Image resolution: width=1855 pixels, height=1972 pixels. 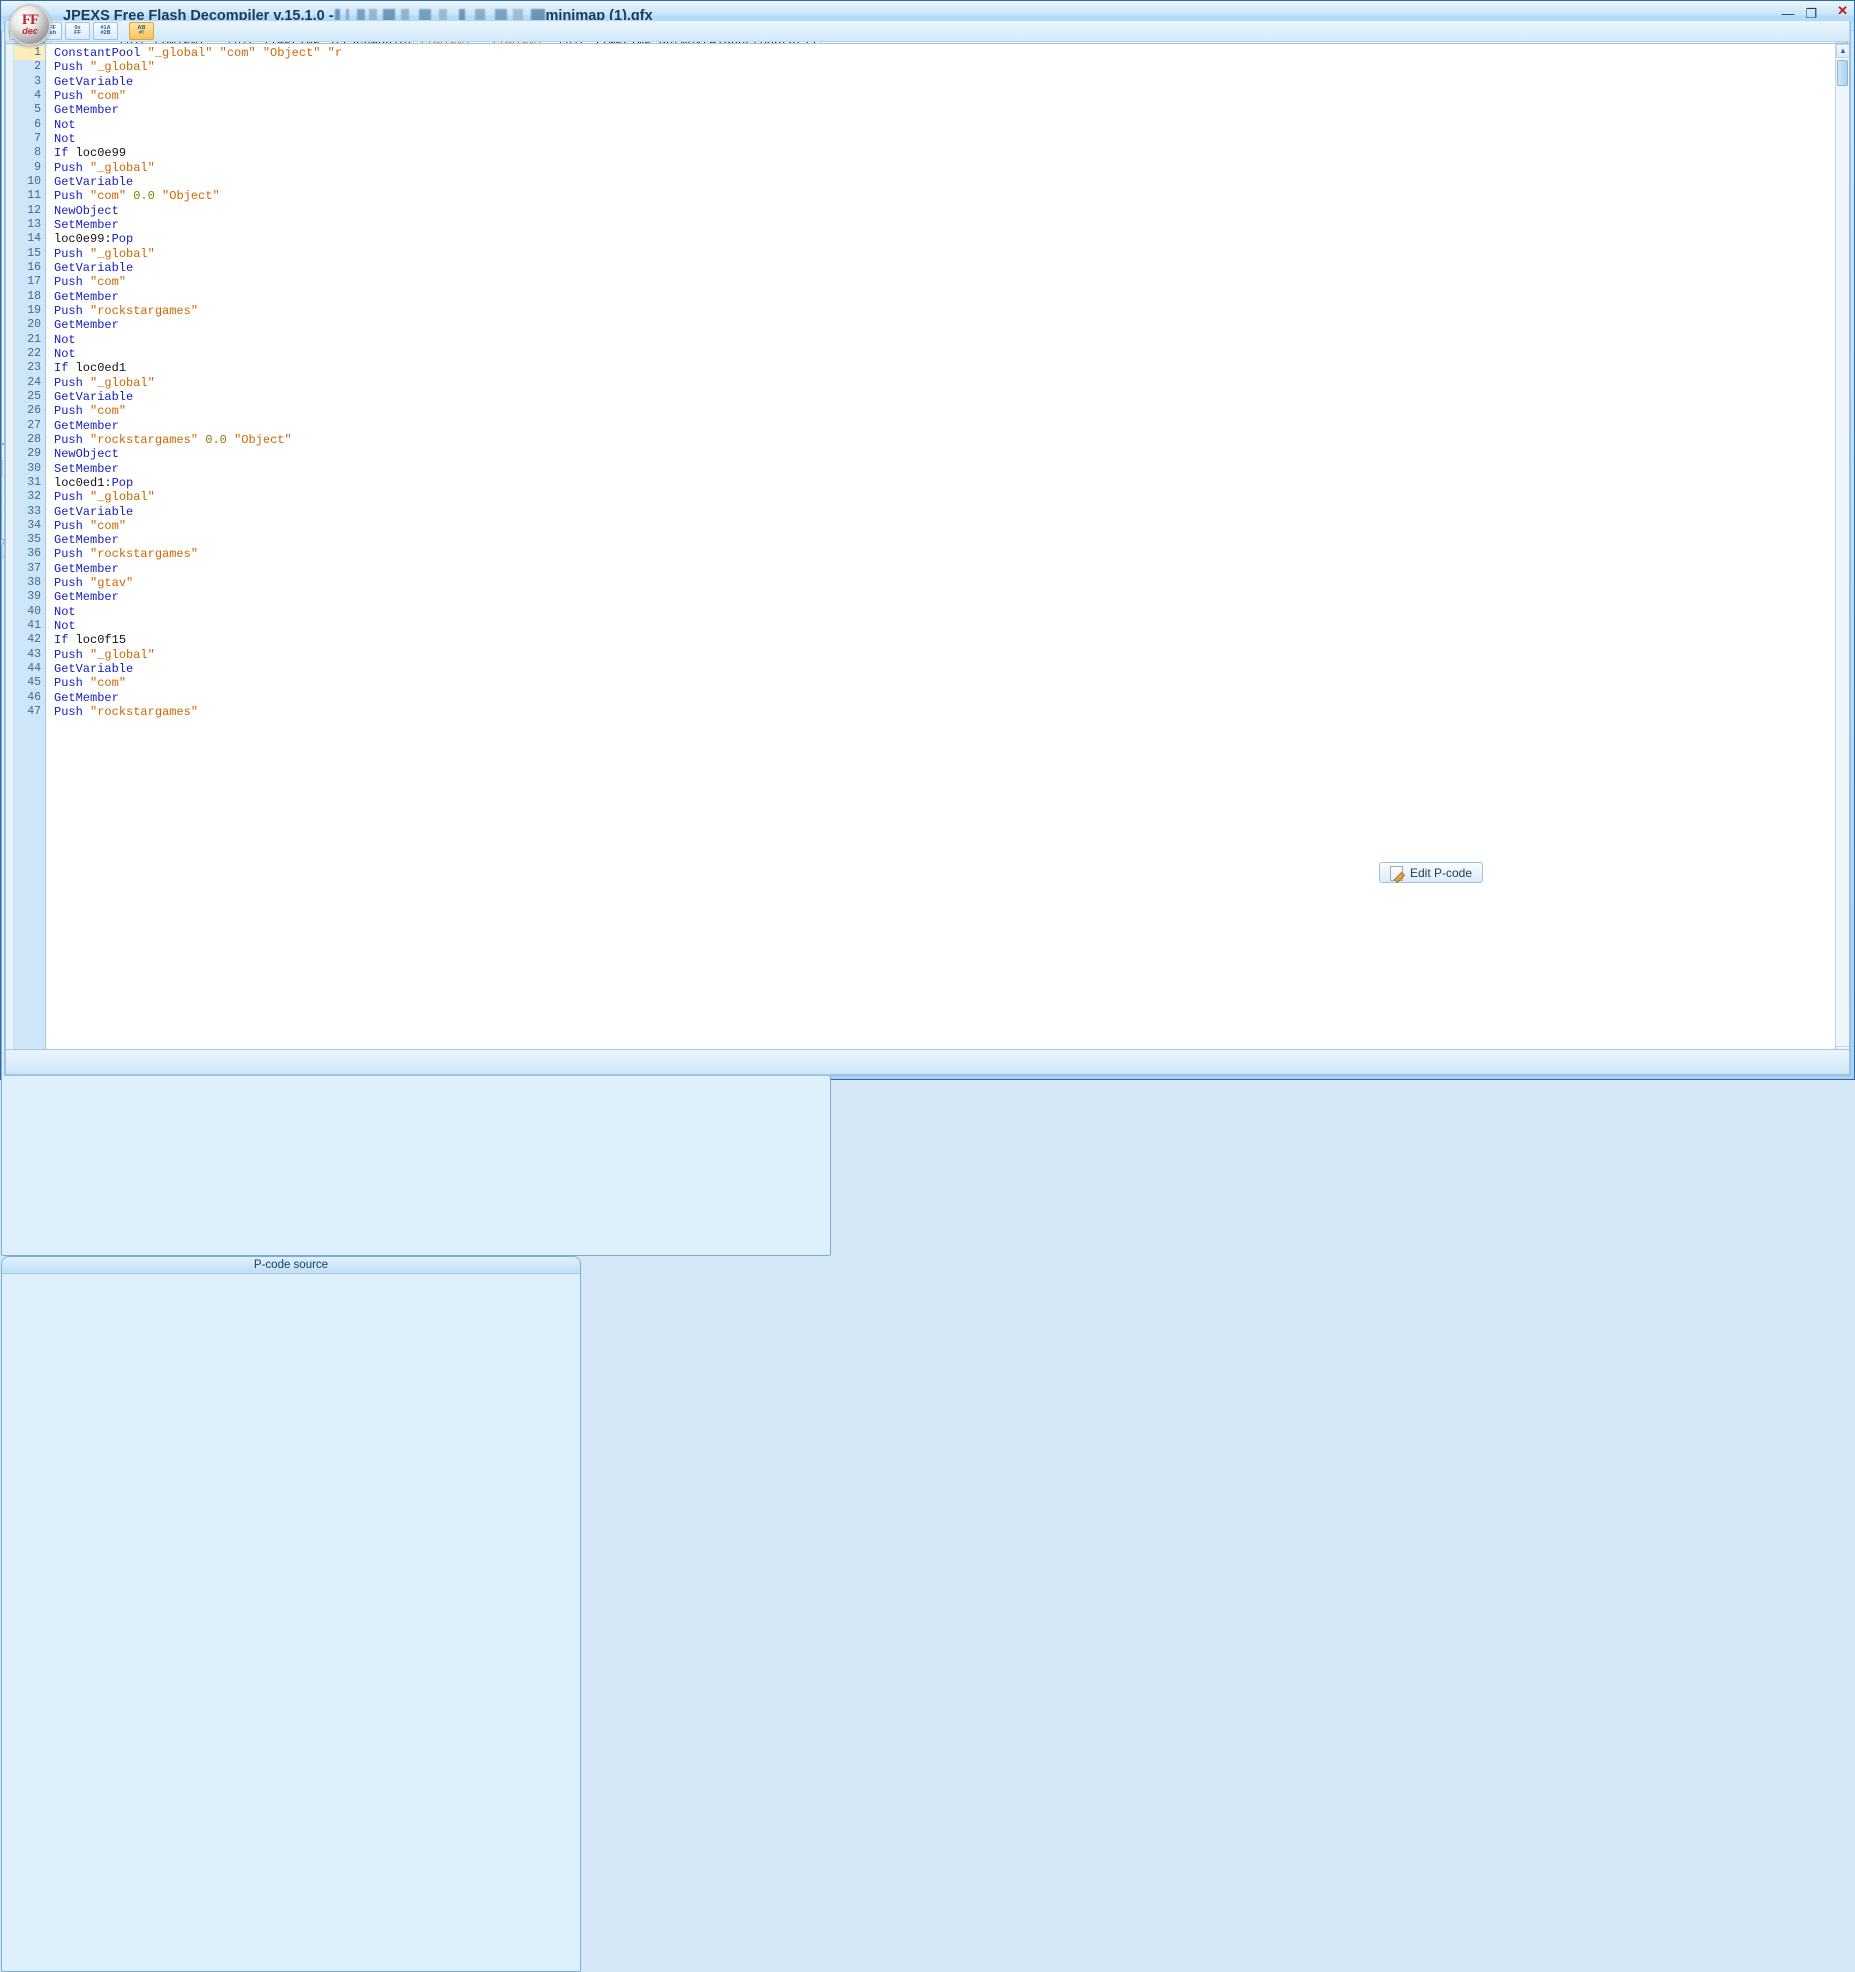 I want to click on logo-dec-text: dec, so click(x=30, y=30).